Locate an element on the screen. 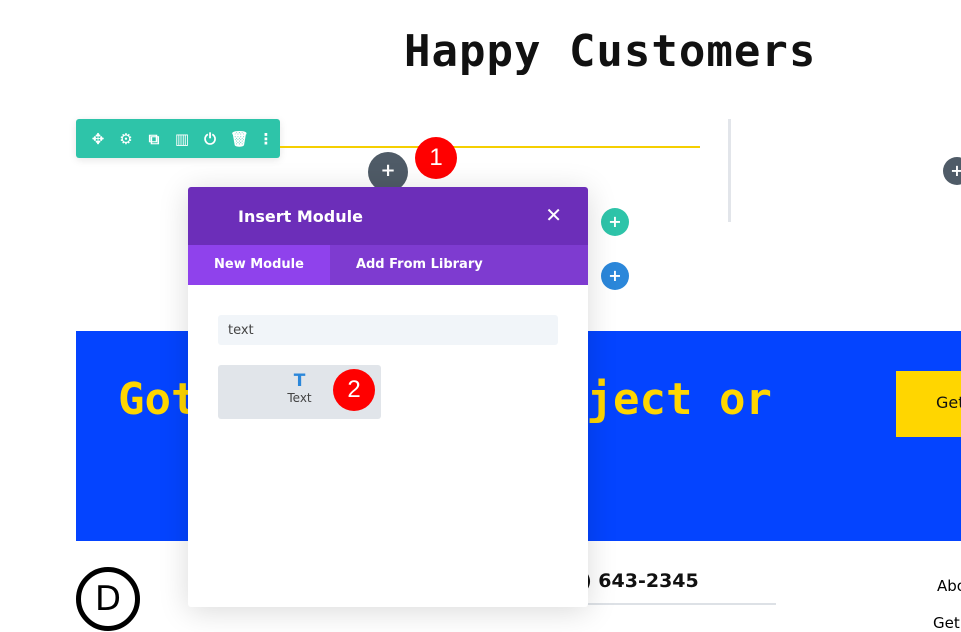 The image size is (961, 632). footer-link: Get is located at coordinates (946, 623).